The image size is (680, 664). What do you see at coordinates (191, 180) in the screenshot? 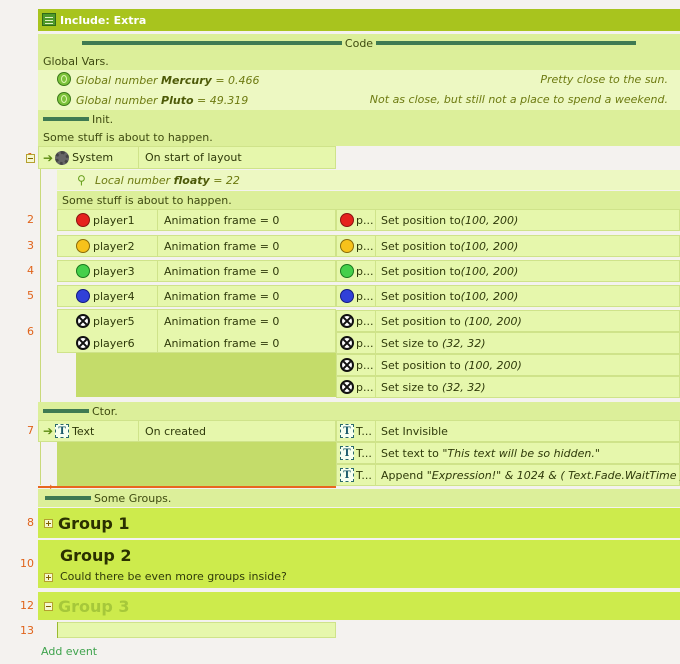
I see `var-name: floaty` at bounding box center [191, 180].